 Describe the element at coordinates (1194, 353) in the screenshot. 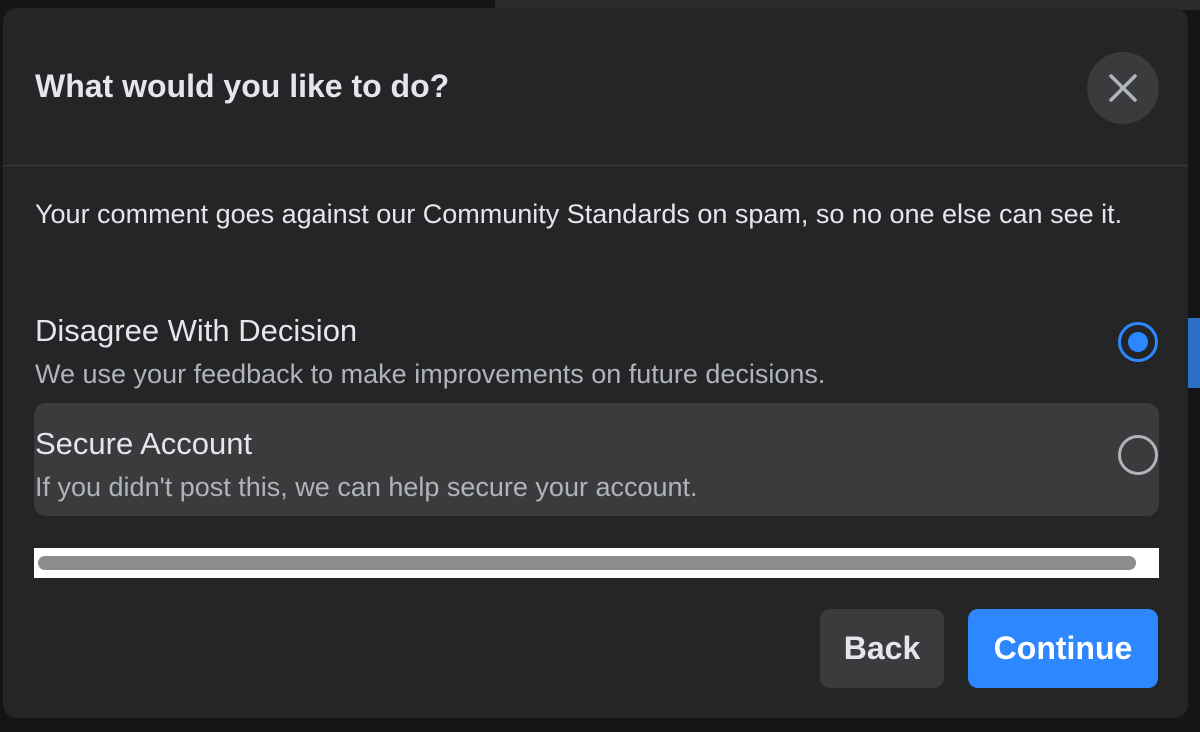

I see `background-accent` at that location.